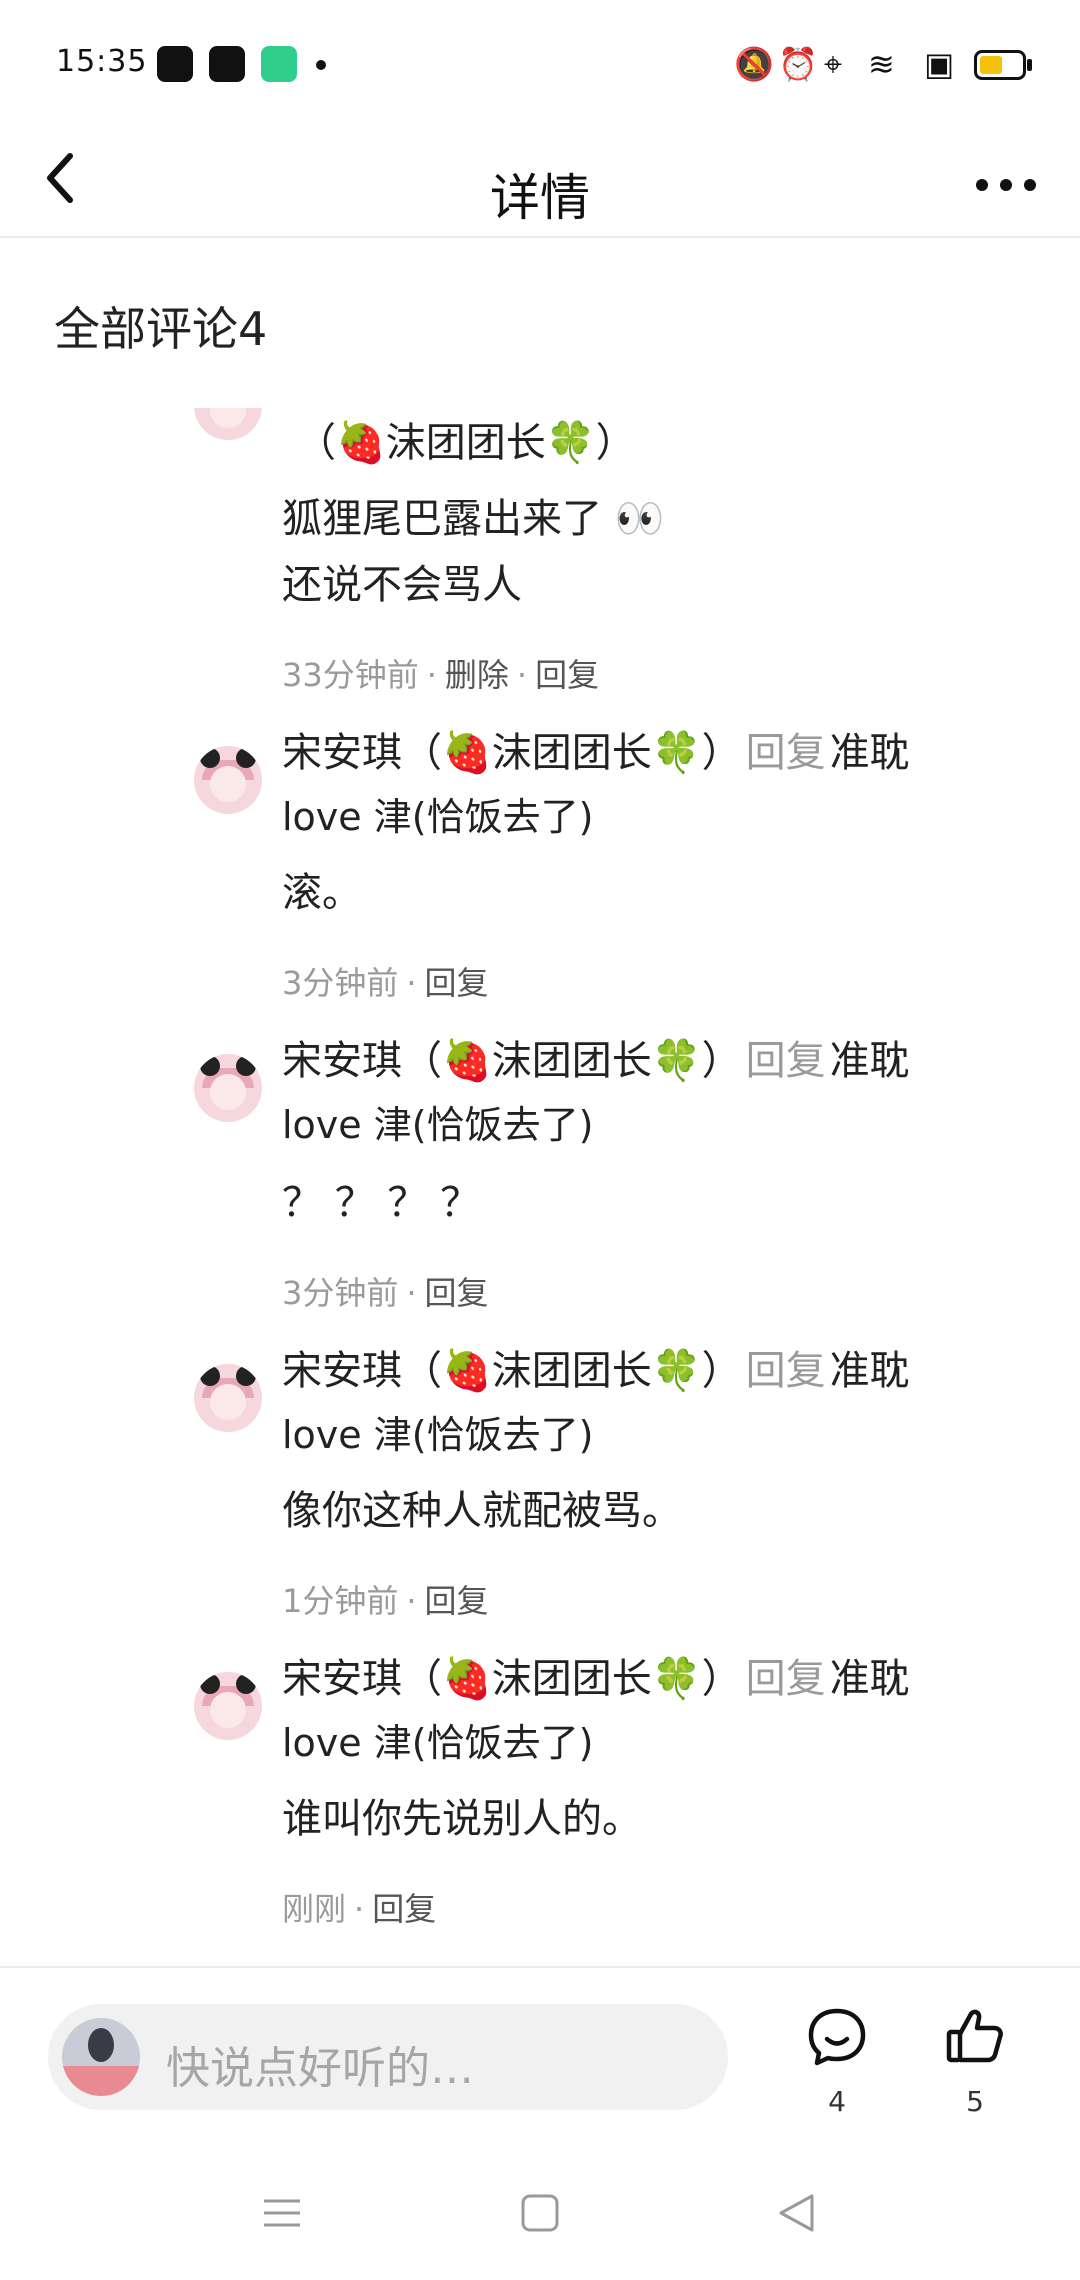 This screenshot has height=2280, width=1080. I want to click on reply-time: 刚刚, so click(314, 1909).